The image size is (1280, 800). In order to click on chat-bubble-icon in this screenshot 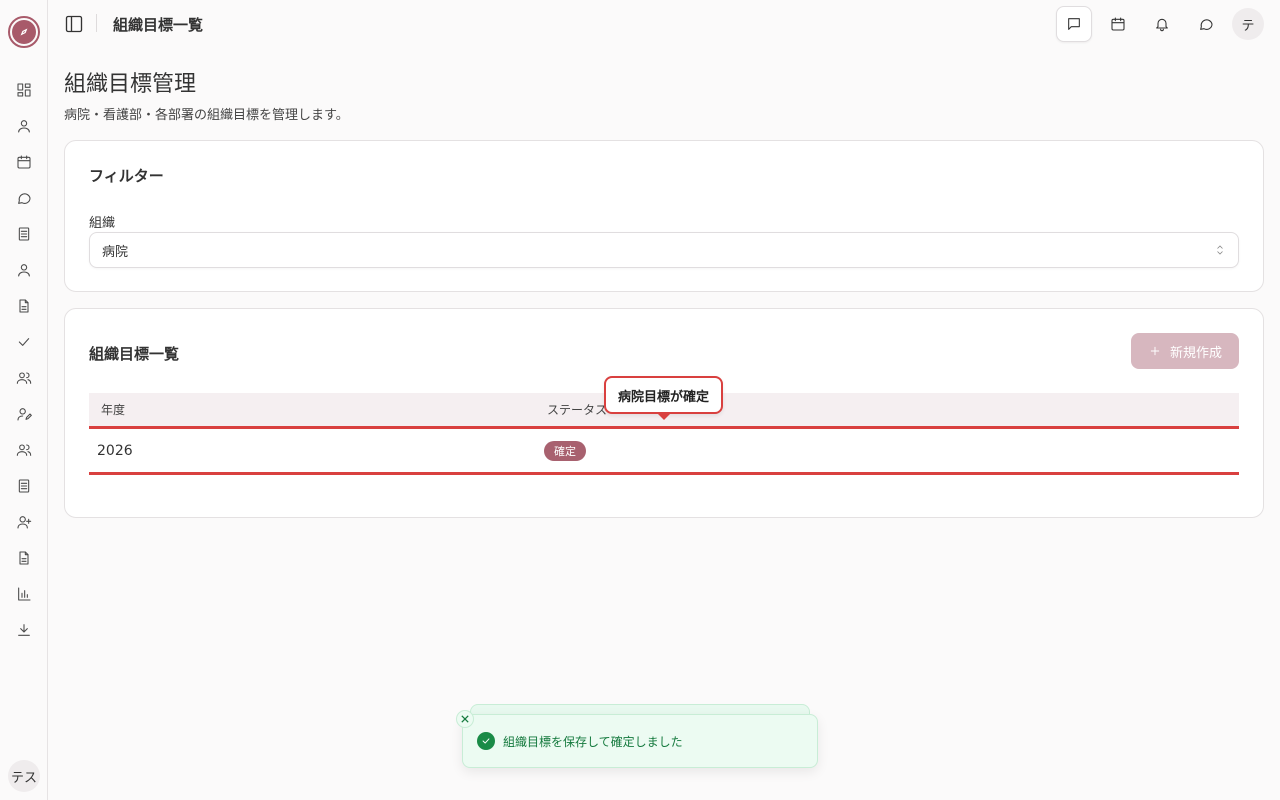, I will do `click(1206, 24)`.